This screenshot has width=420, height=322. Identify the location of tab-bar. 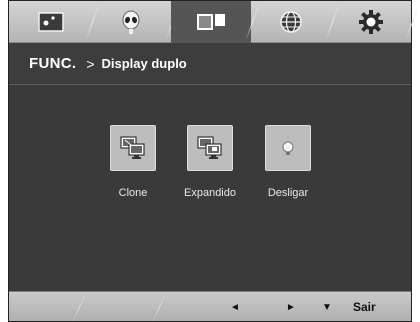
(210, 22).